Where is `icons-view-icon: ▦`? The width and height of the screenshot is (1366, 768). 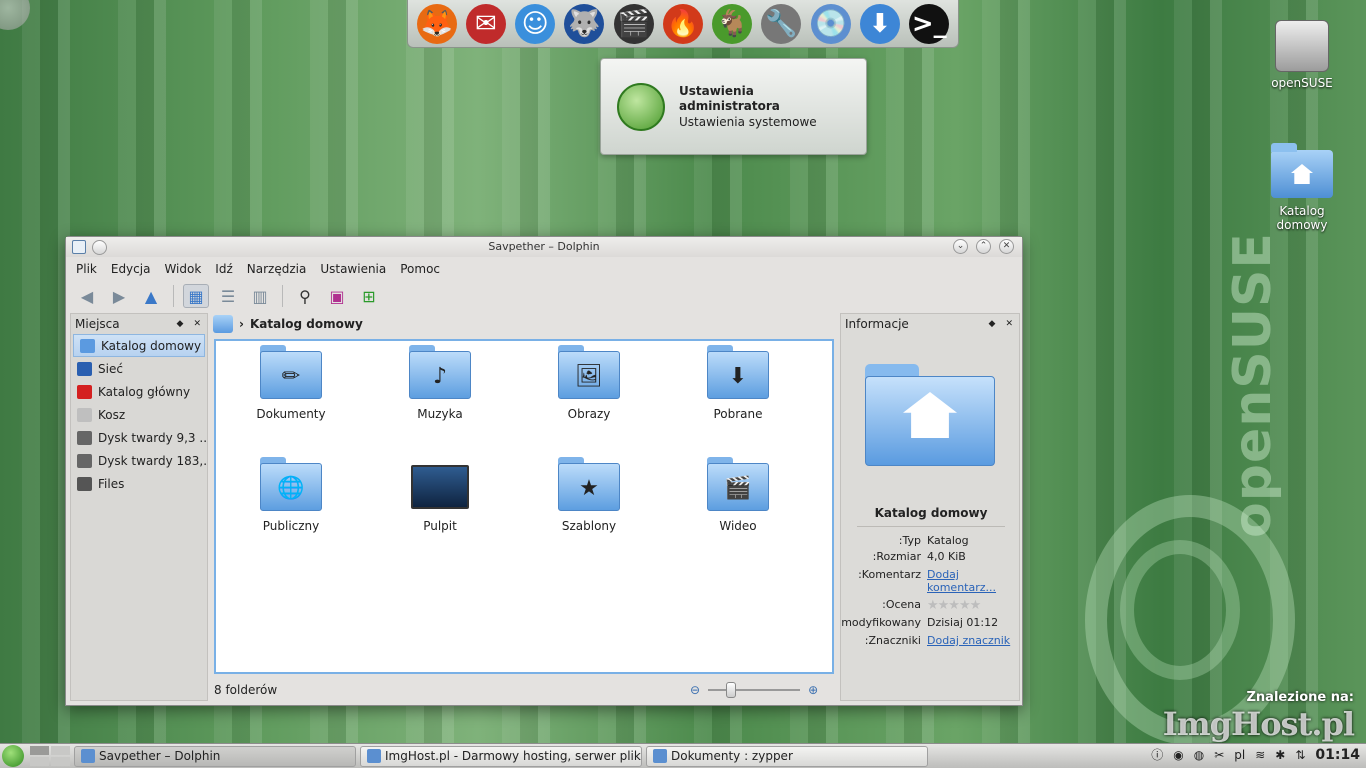 icons-view-icon: ▦ is located at coordinates (196, 296).